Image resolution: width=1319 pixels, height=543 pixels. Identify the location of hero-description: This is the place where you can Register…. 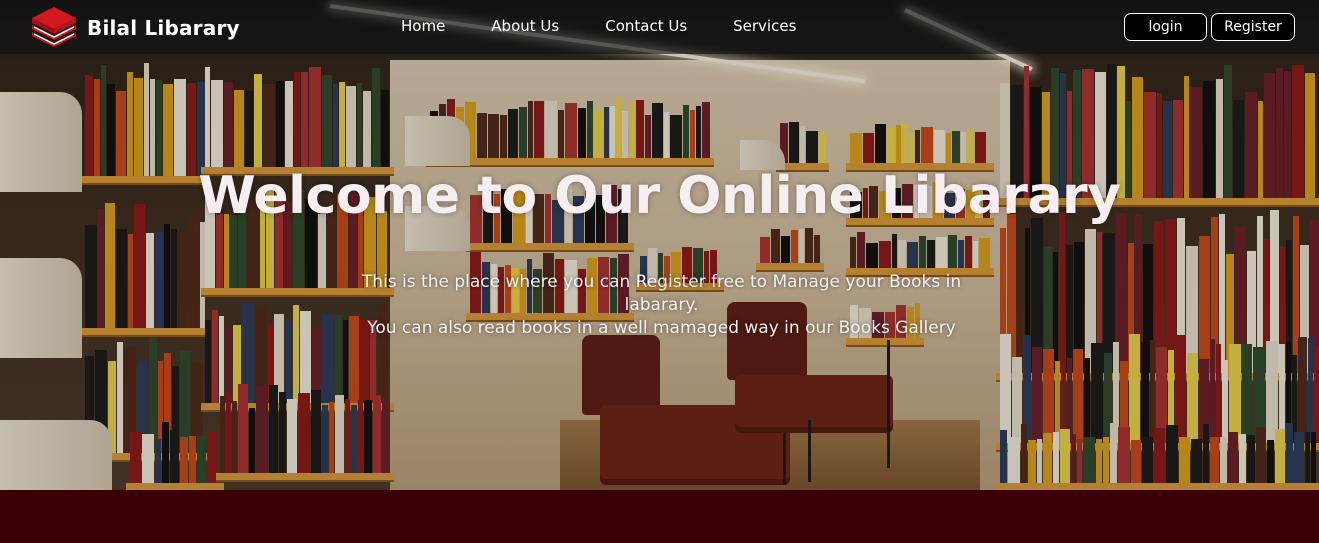
(661, 305).